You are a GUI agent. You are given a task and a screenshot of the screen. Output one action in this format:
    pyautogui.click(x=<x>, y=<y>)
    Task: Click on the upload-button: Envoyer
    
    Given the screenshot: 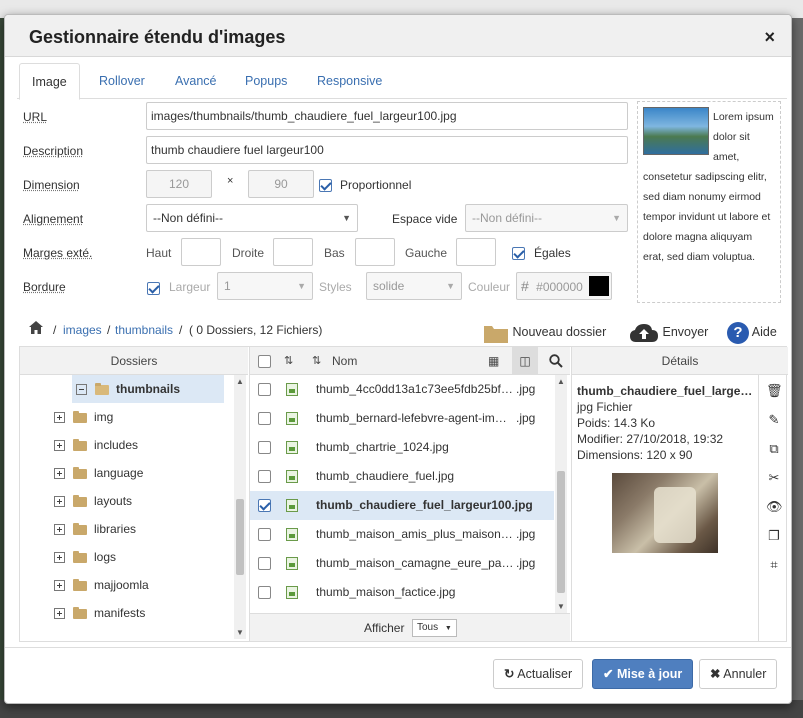 What is the action you would take?
    pyautogui.click(x=668, y=332)
    